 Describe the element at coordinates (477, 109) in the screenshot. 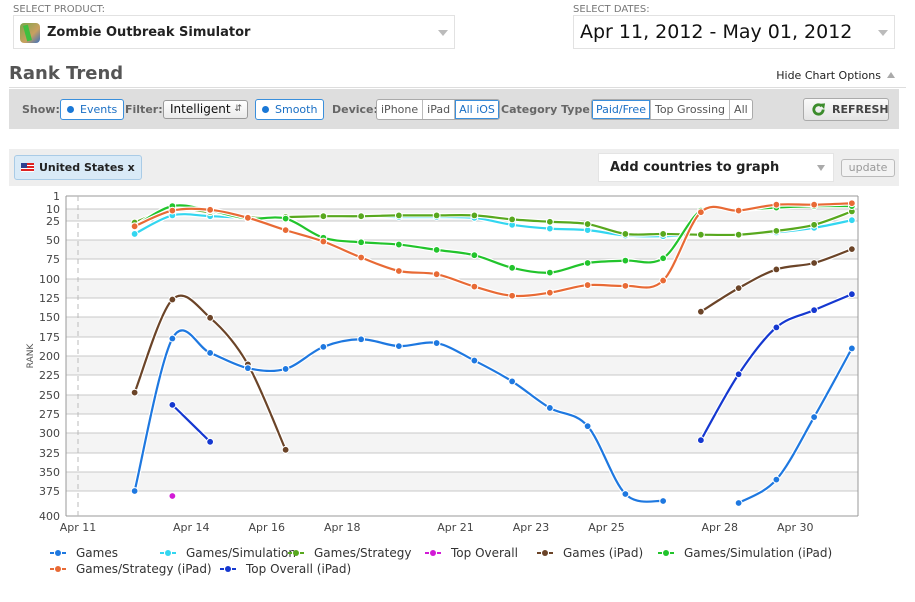

I see `device-option-all-ios: All iOS` at that location.